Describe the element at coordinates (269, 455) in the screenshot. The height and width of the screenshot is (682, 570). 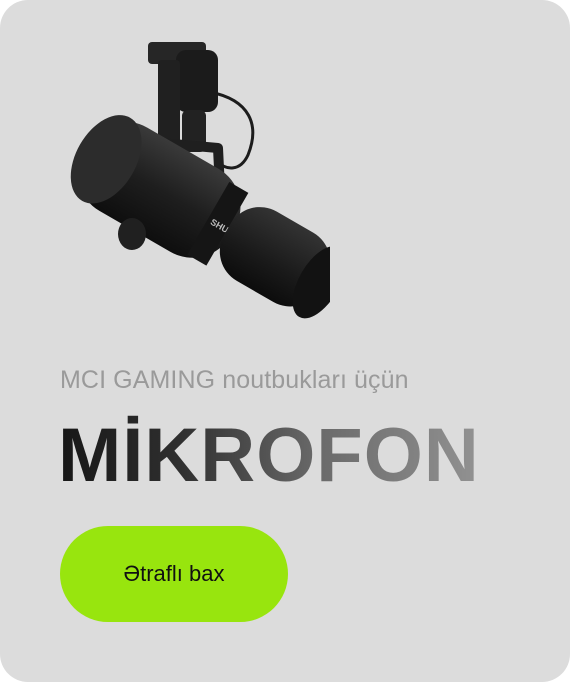
I see `page-title: MİKROFON` at that location.